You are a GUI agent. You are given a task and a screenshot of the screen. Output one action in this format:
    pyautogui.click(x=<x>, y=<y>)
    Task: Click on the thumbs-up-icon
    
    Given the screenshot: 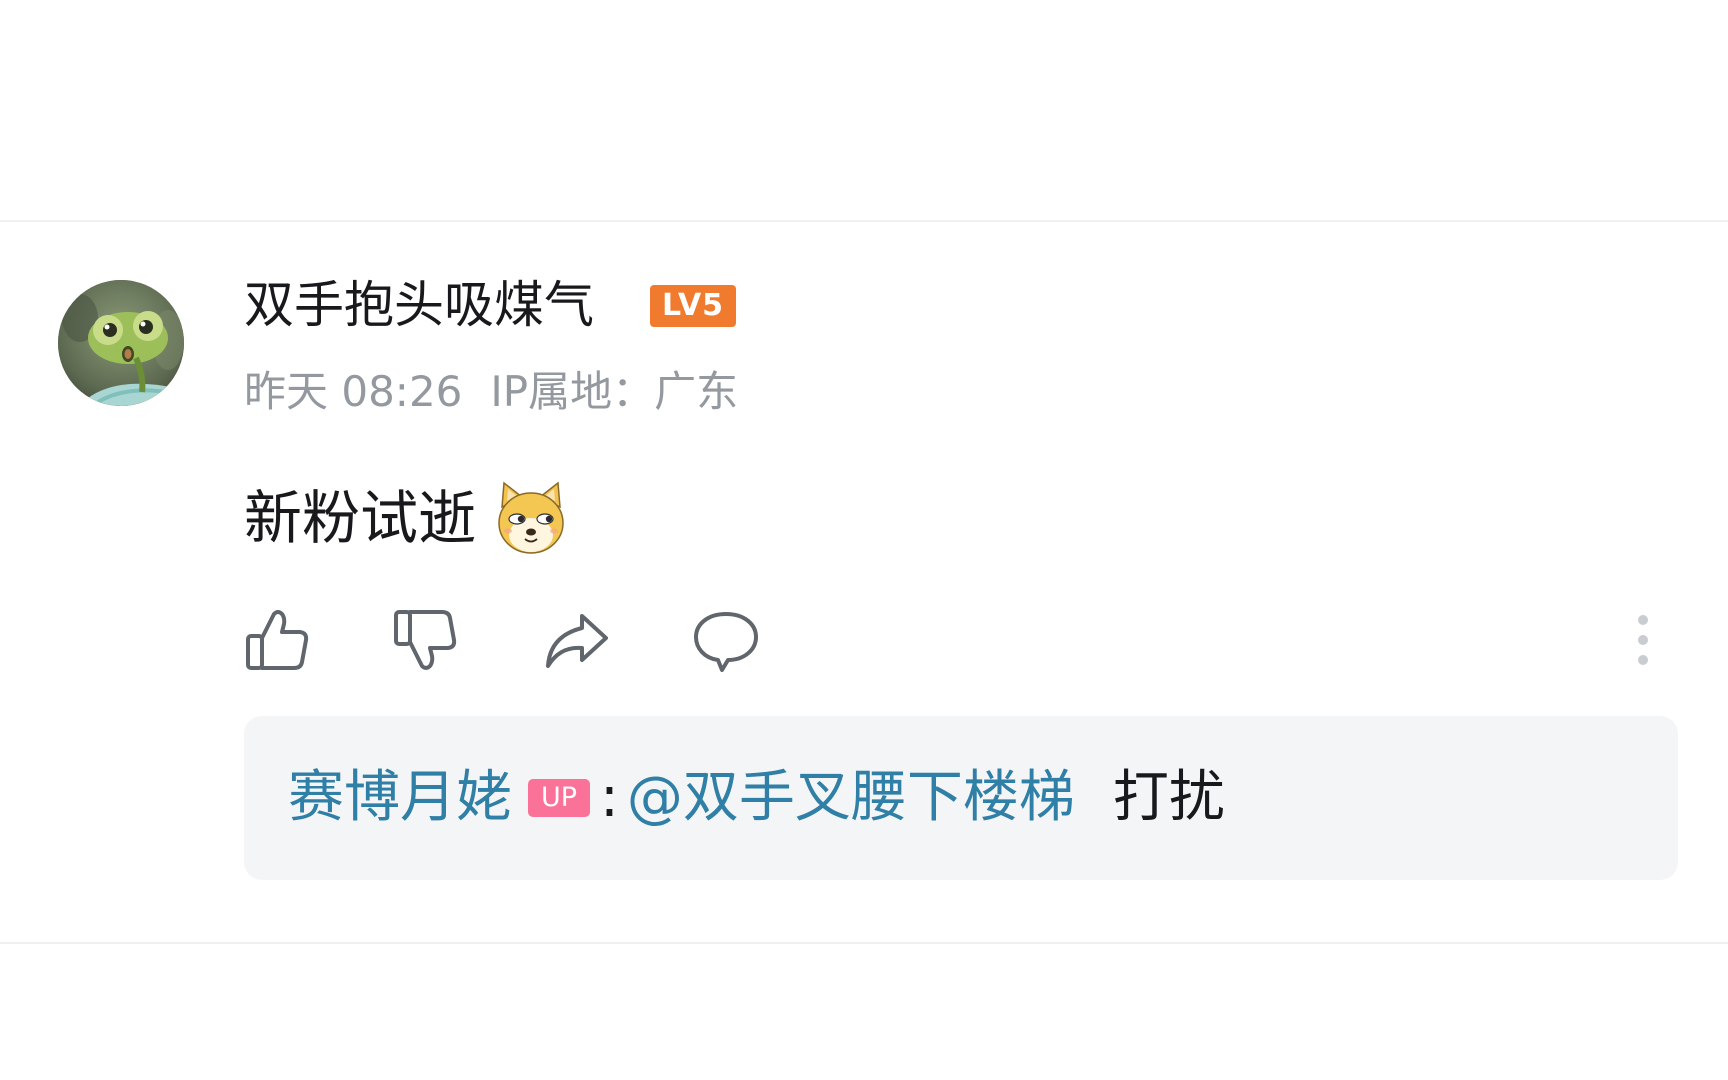 What is the action you would take?
    pyautogui.click(x=278, y=640)
    